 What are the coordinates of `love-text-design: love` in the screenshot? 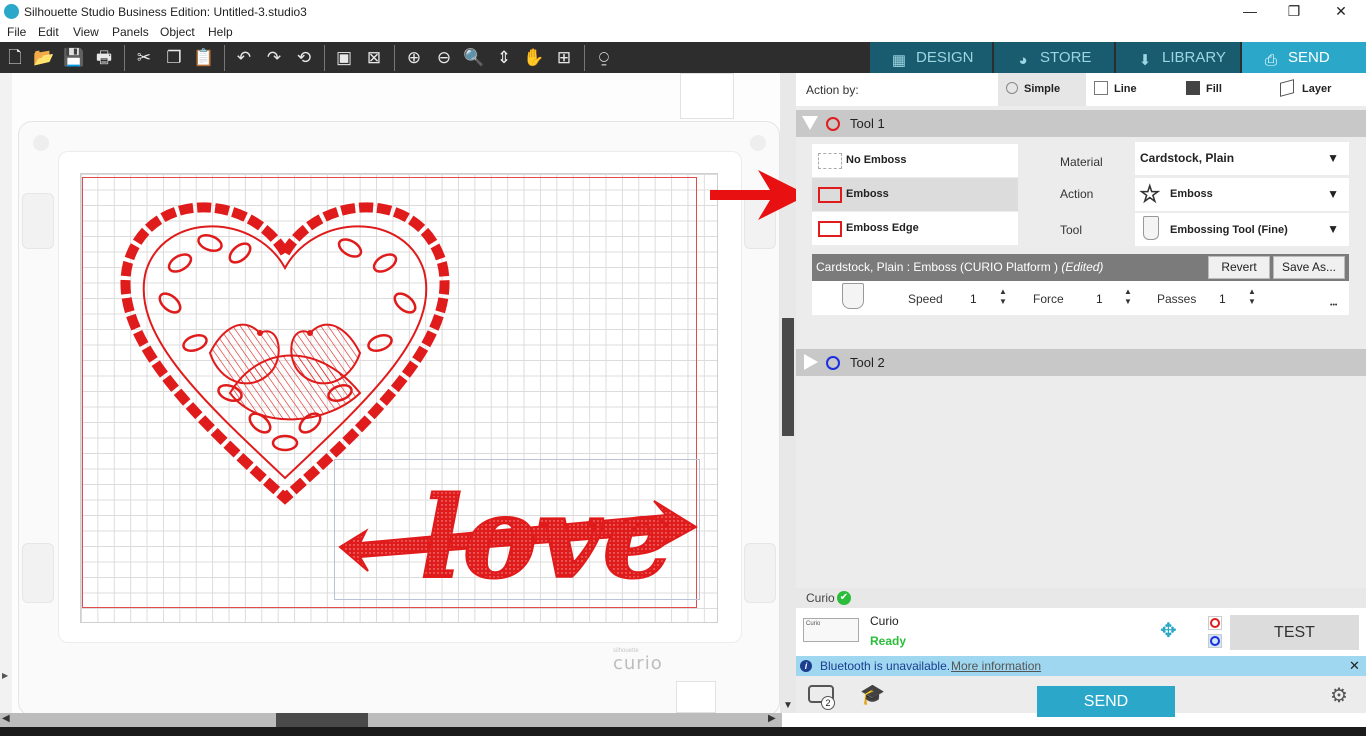 It's located at (518, 529).